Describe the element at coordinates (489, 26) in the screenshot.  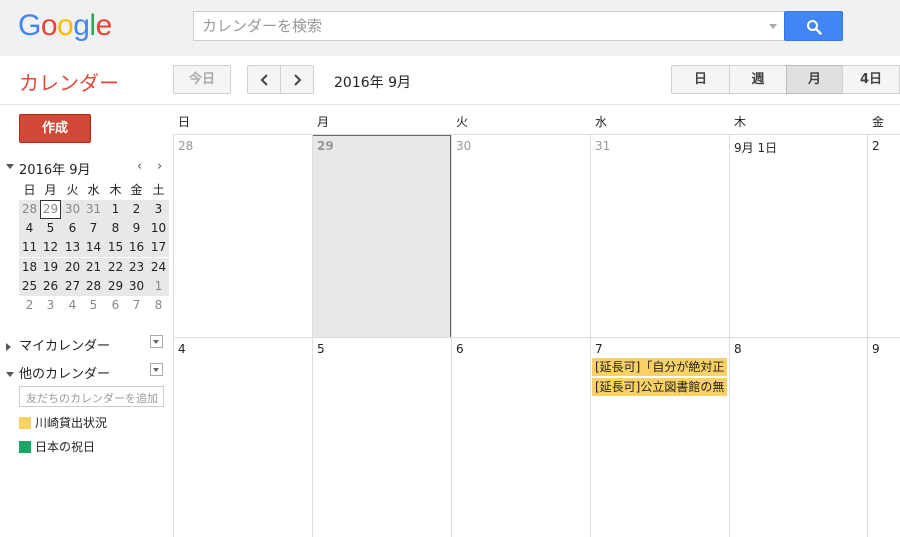
I see `search-input` at that location.